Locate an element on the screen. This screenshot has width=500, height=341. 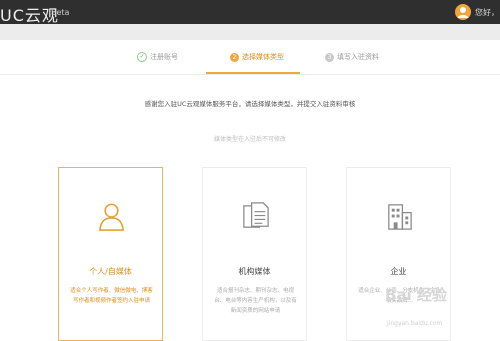
card-description: 适合报刊杂志、期刊杂志、电视台、电台等内容生产机构，以及有新闻资质的网站申请 is located at coordinates (255, 301).